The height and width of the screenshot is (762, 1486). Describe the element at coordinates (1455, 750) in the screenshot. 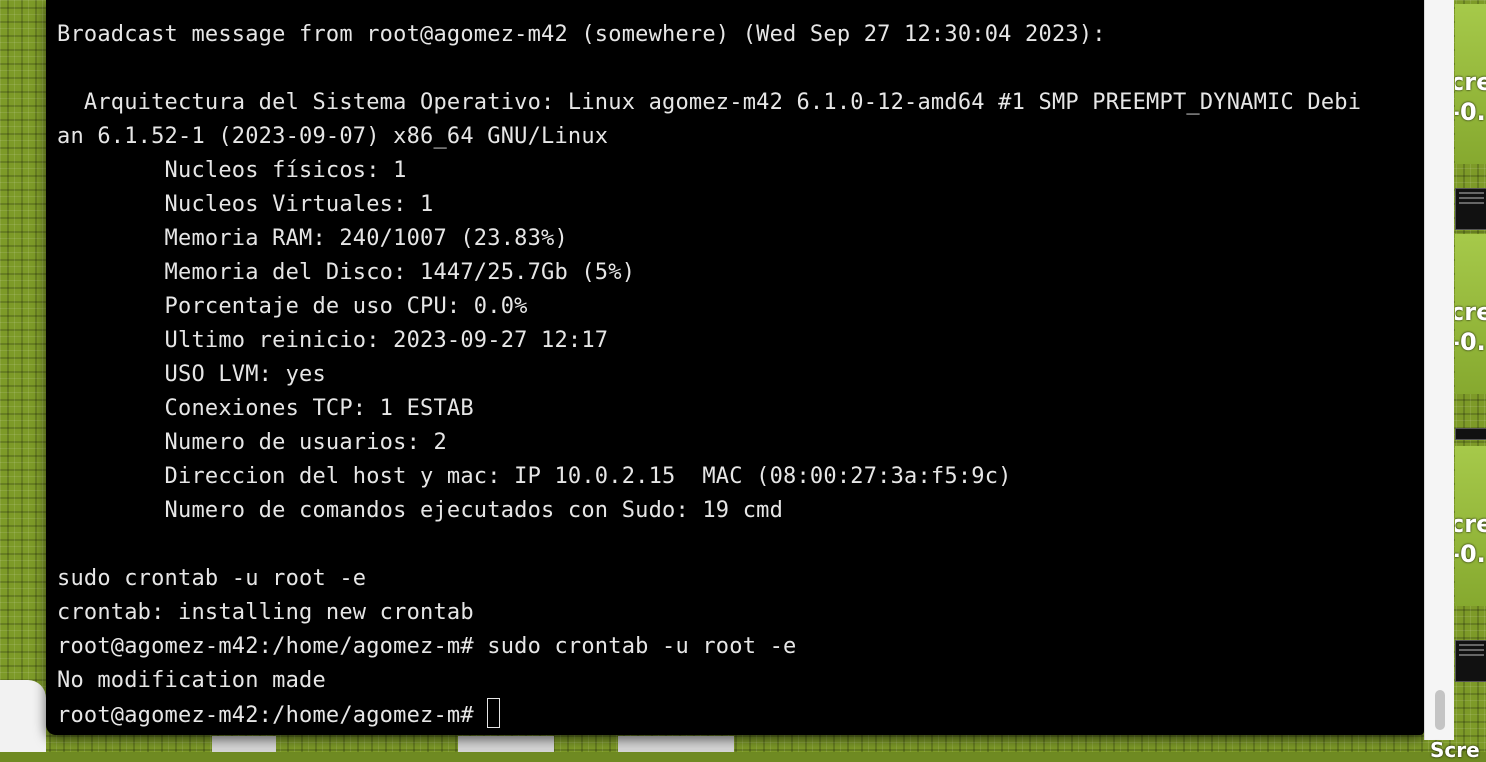

I see `thumbnail-label: Scre` at that location.